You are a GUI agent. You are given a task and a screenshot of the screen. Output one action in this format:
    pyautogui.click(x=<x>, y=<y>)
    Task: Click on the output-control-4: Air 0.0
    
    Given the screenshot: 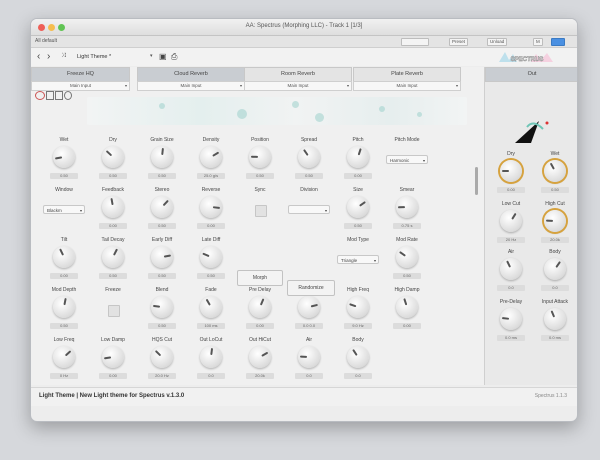 What is the action you would take?
    pyautogui.click(x=511, y=276)
    